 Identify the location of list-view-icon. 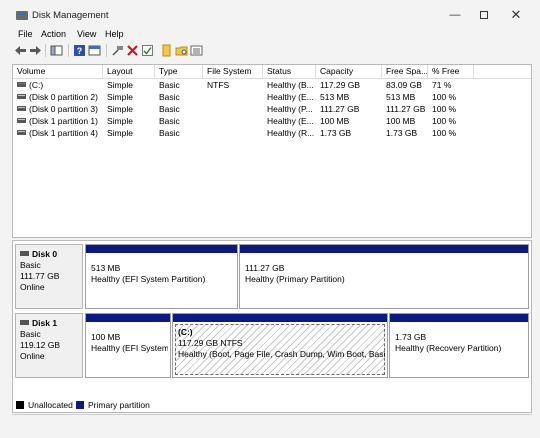
(196, 50).